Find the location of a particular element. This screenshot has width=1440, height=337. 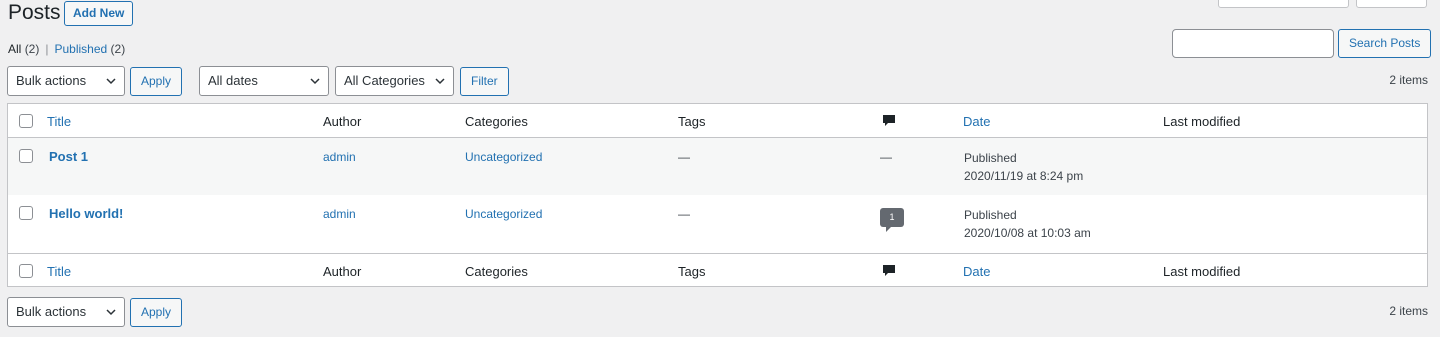

post-date: 2020/10/08 at 10:03 am is located at coordinates (1027, 233).